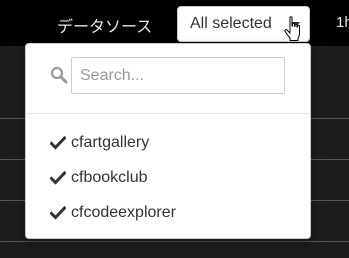  What do you see at coordinates (168, 113) in the screenshot?
I see `dropdown-divider` at bounding box center [168, 113].